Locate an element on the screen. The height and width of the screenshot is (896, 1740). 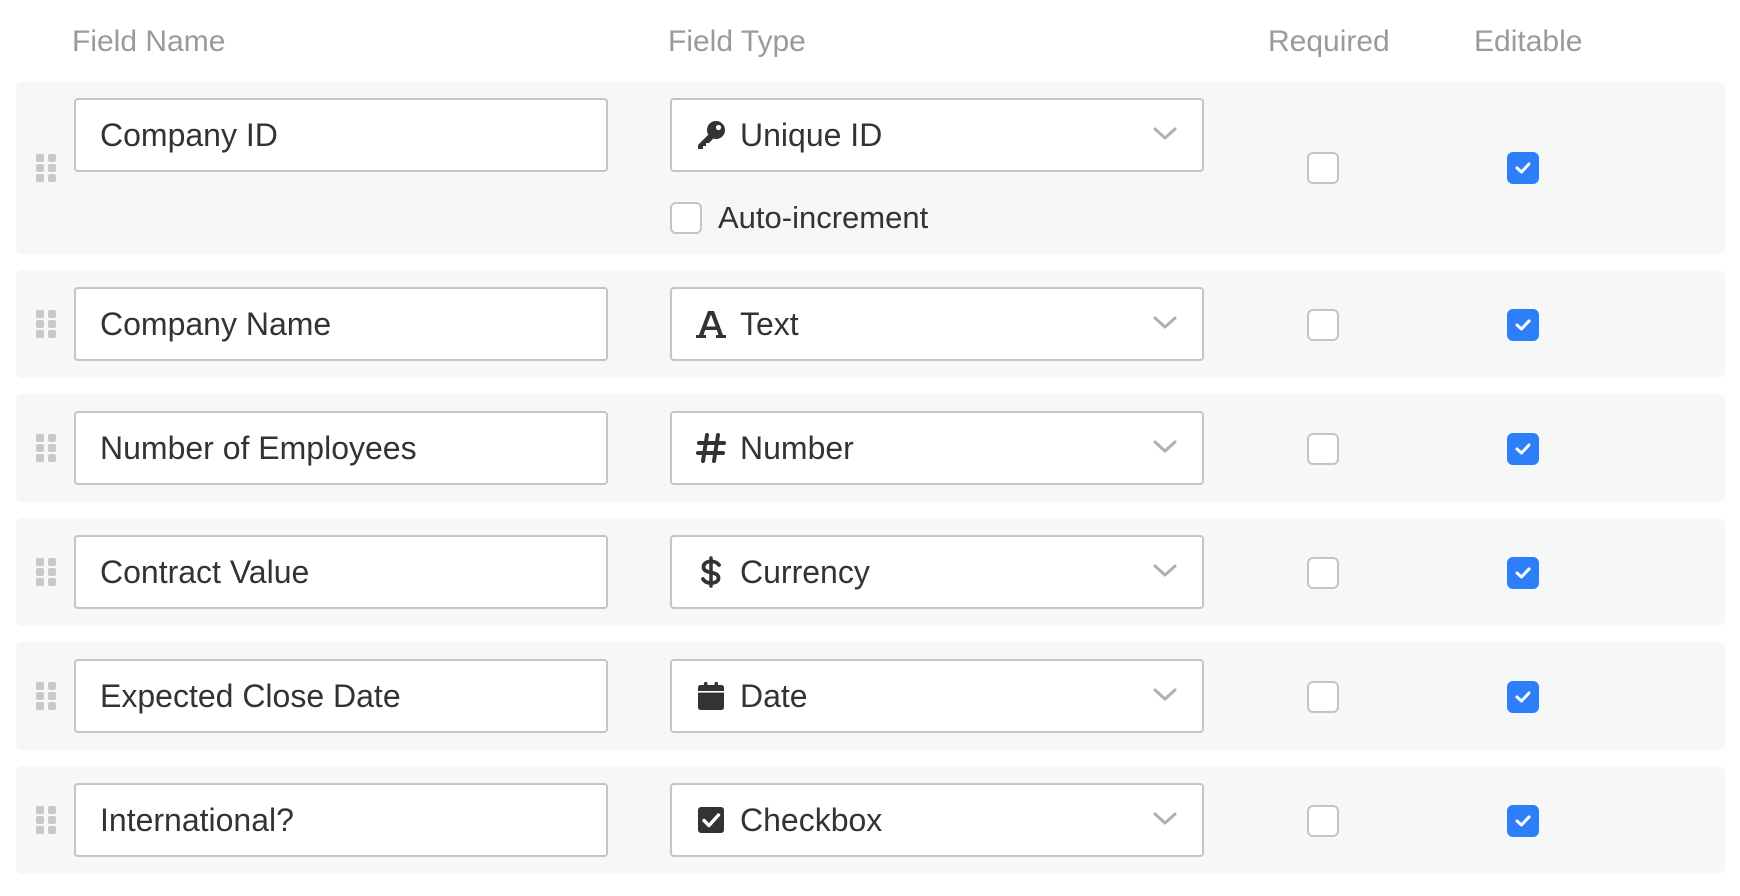
field-type-label: Date is located at coordinates (774, 695).